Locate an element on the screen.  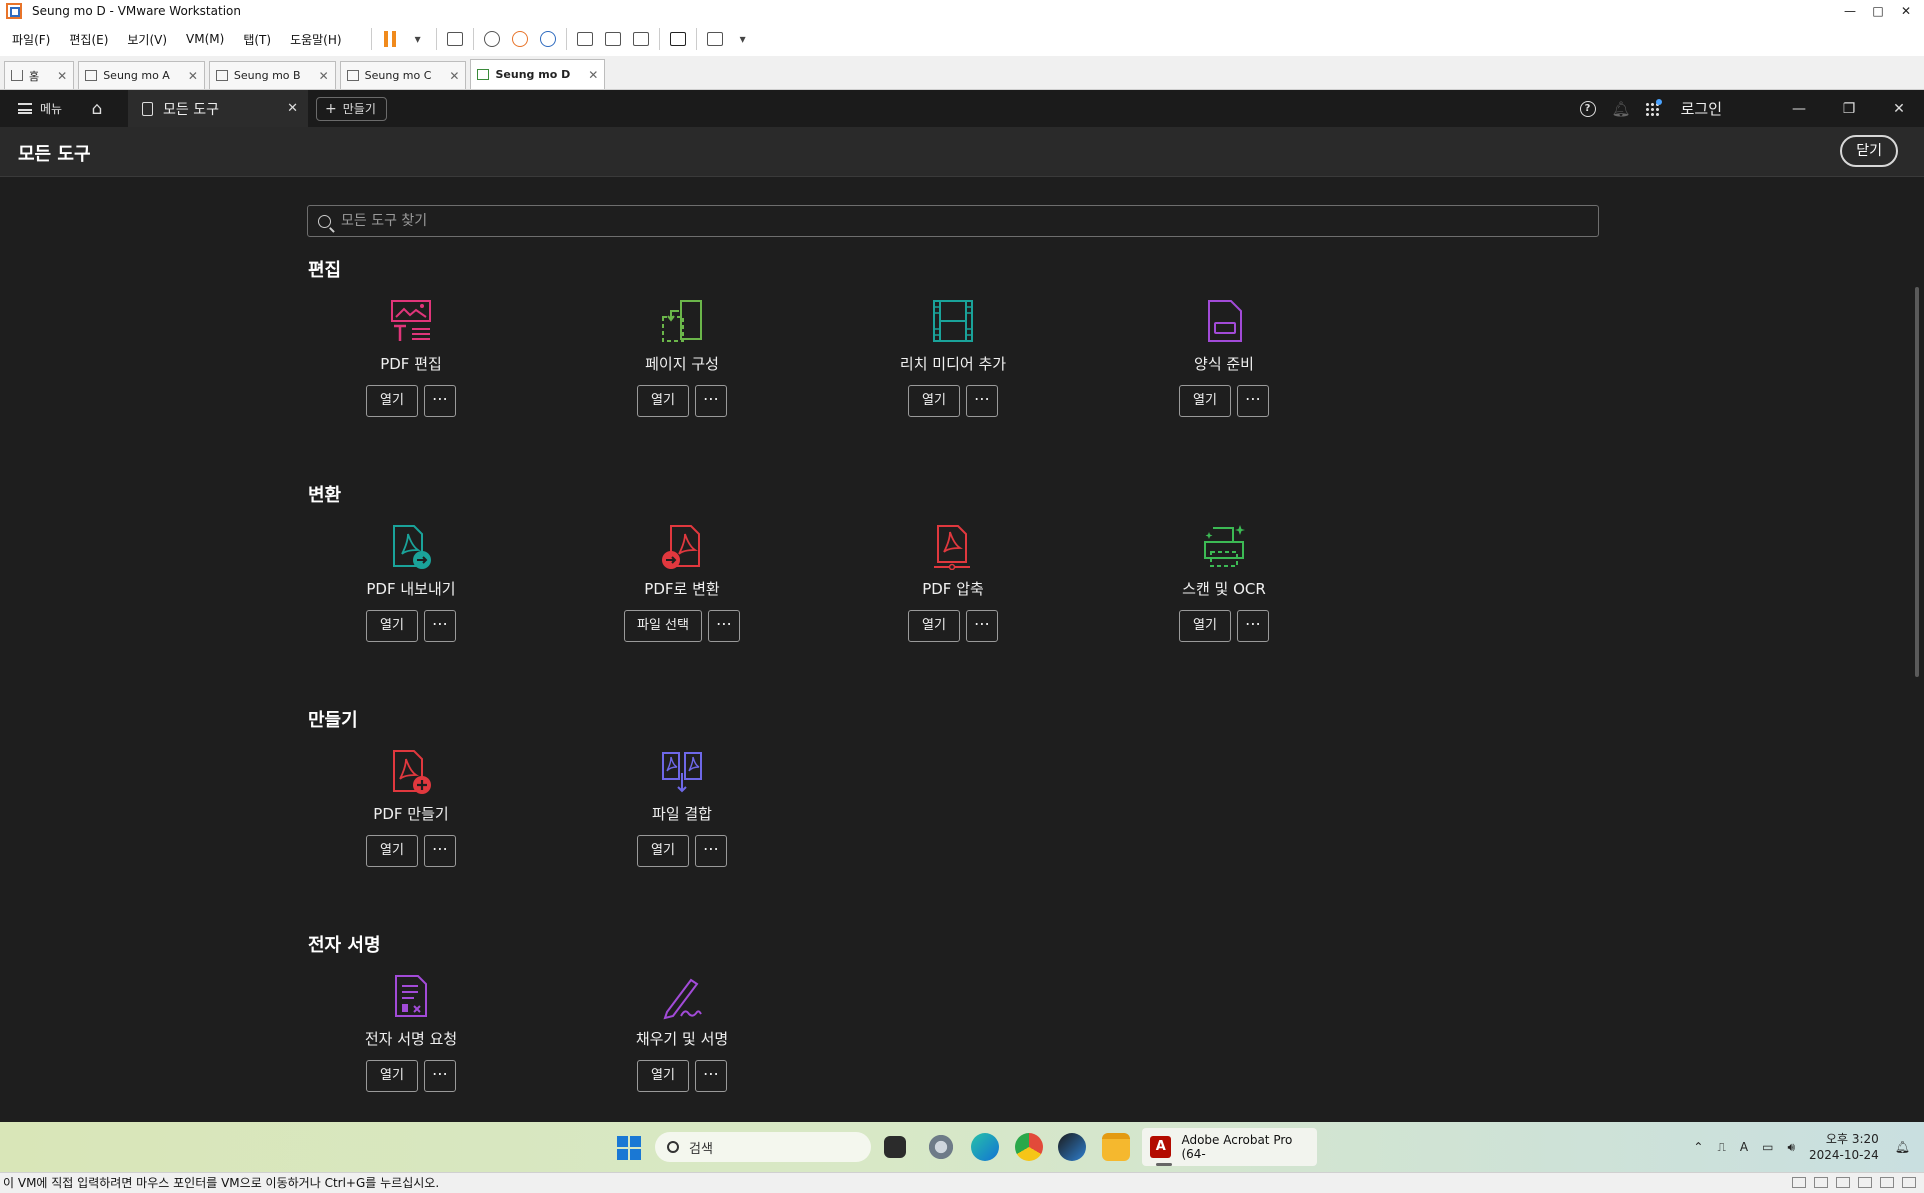
sound-card-icon is located at coordinates (1887, 1182).